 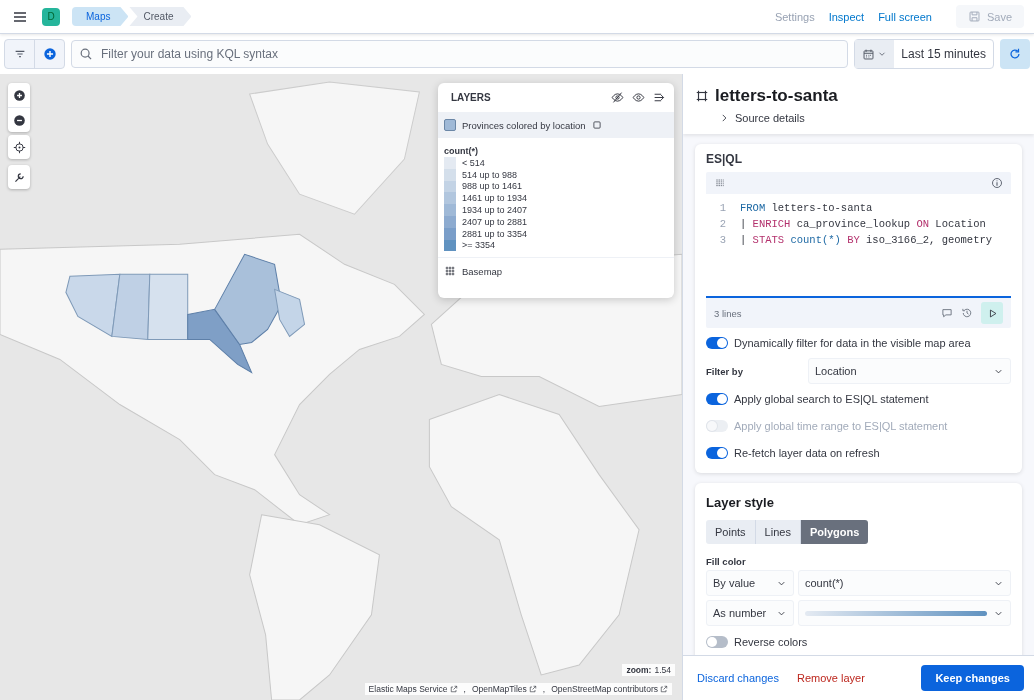 What do you see at coordinates (479, 245) in the screenshot?
I see `legend-label: >= 3354` at bounding box center [479, 245].